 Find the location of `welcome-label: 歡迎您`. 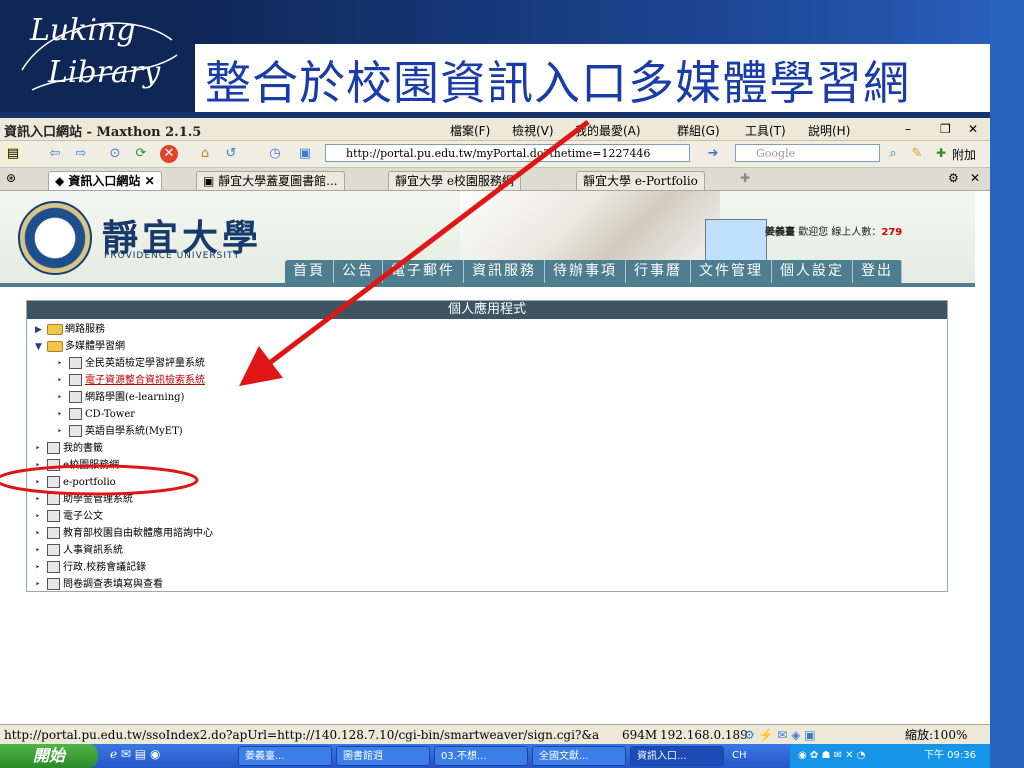

welcome-label: 歡迎您 is located at coordinates (813, 232).